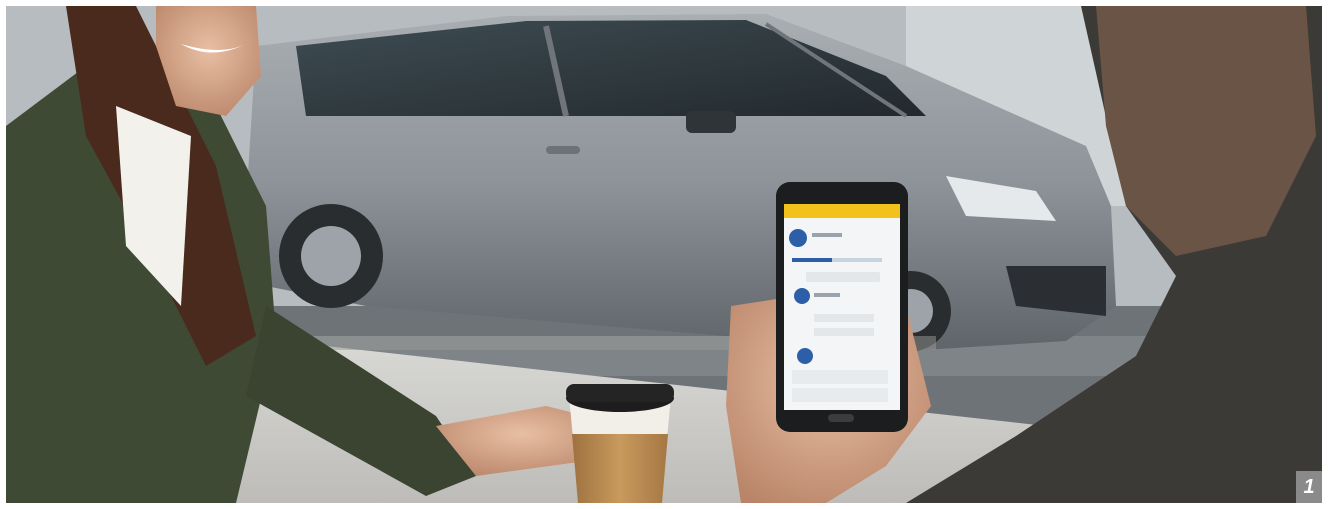 This screenshot has height=509, width=1328. Describe the element at coordinates (842, 307) in the screenshot. I see `smartphone` at that location.